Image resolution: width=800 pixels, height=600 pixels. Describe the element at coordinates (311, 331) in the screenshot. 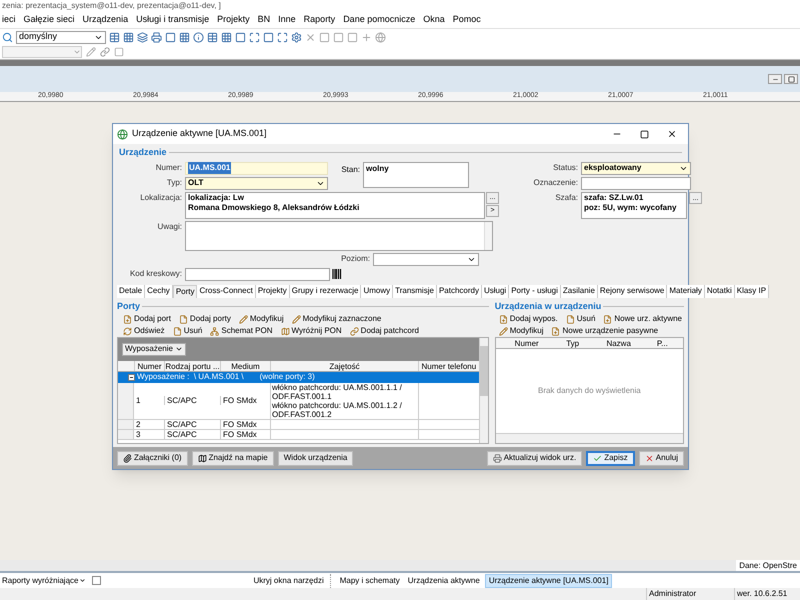

I see `toolbar-button: Wyróżnij PON` at that location.